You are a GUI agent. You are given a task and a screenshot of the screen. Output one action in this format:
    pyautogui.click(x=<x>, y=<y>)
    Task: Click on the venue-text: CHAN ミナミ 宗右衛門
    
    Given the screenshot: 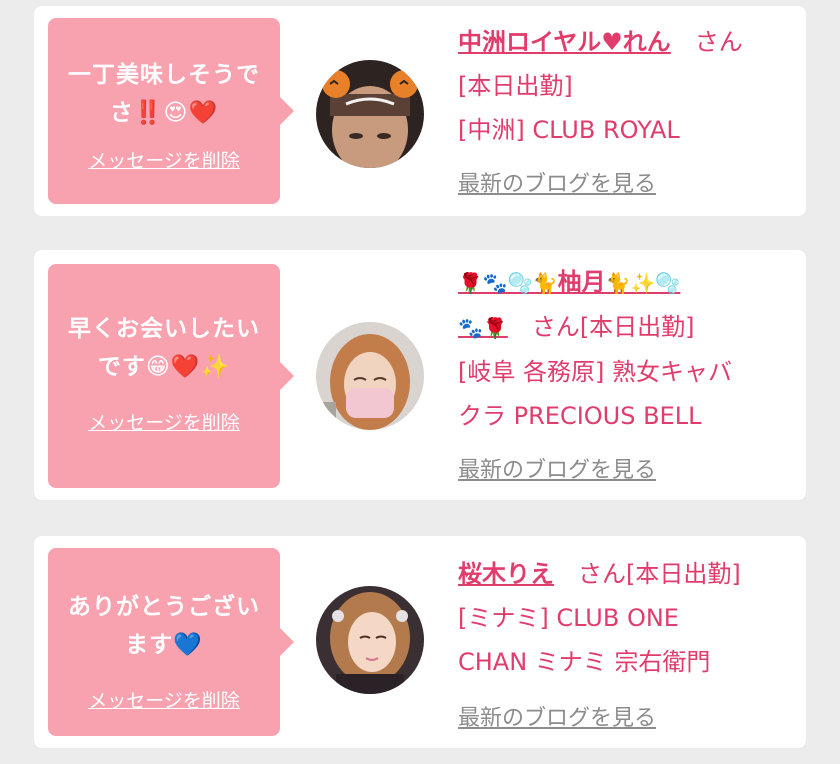 What is the action you would take?
    pyautogui.click(x=584, y=662)
    